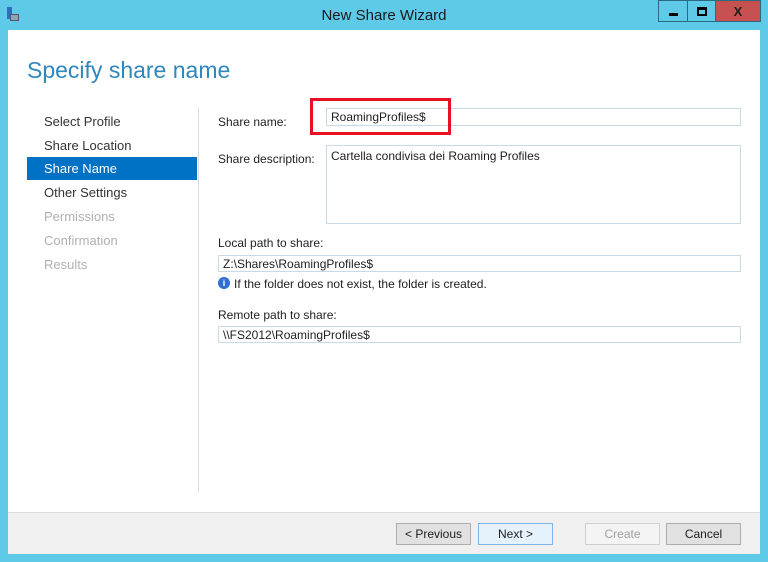 Image resolution: width=768 pixels, height=562 pixels. I want to click on minimize-icon, so click(673, 14).